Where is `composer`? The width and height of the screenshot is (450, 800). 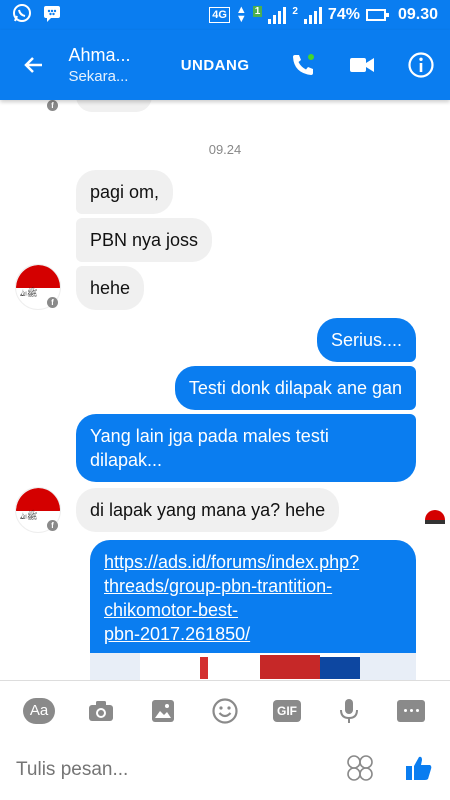 composer is located at coordinates (225, 770).